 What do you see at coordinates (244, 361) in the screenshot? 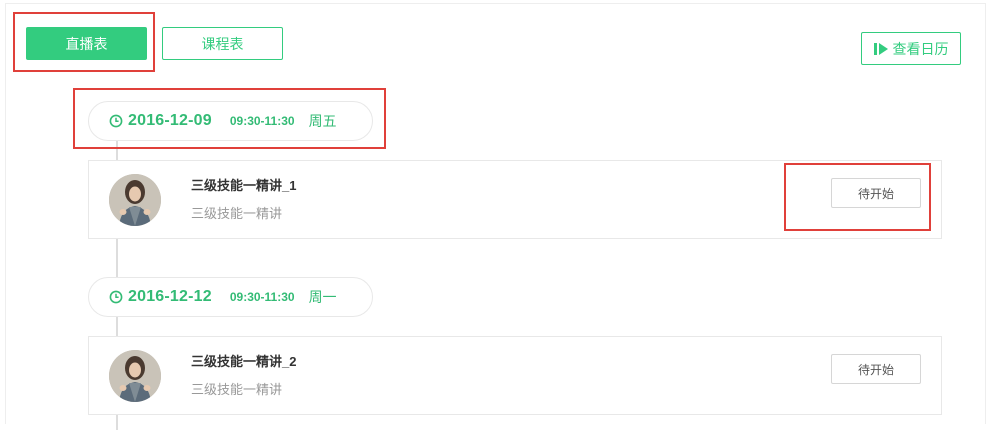
I see `lesson-title: 三级技能一精讲_2` at bounding box center [244, 361].